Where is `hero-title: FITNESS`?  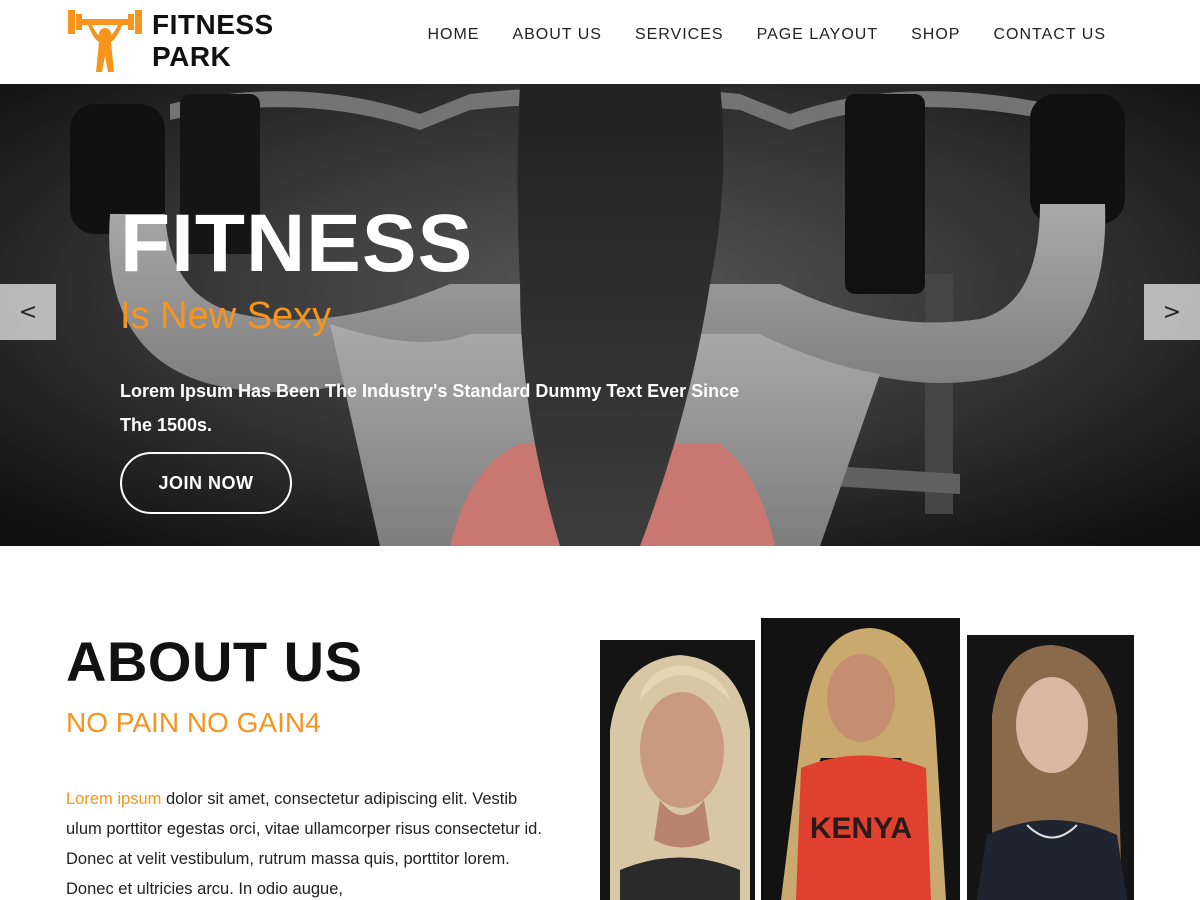 hero-title: FITNESS is located at coordinates (297, 243).